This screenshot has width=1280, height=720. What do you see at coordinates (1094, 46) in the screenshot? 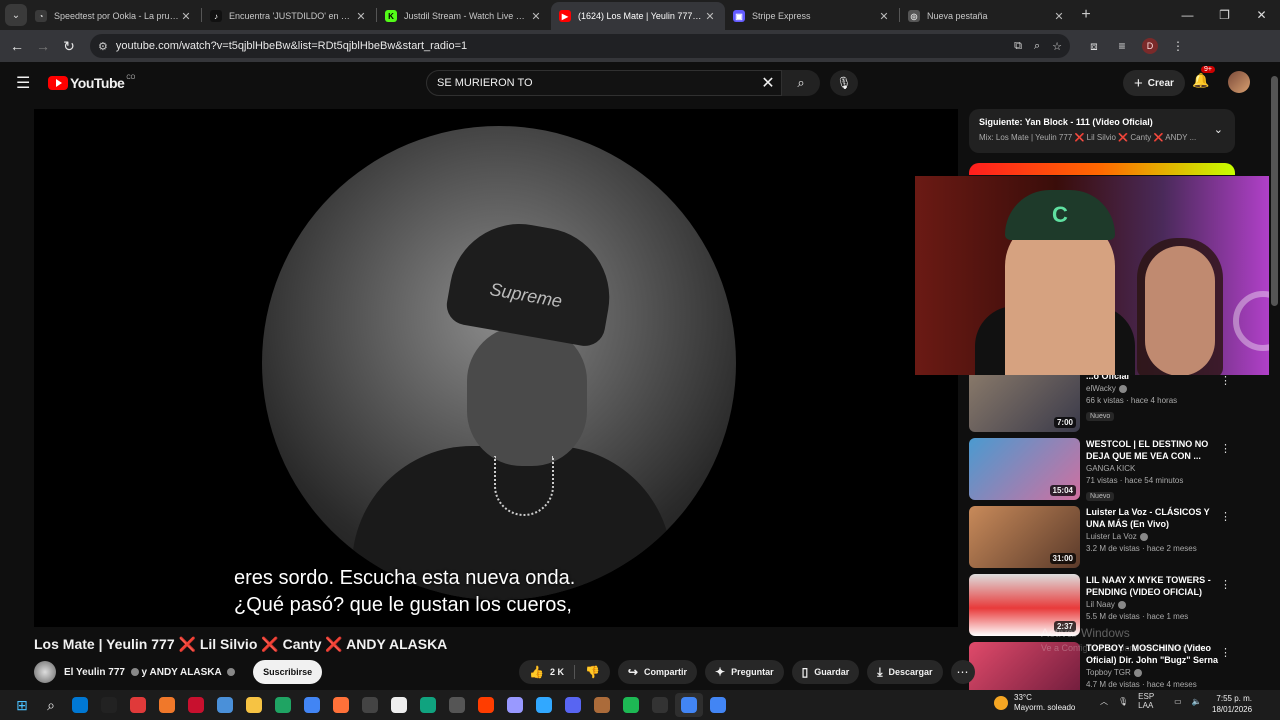
I see `extensions-icon: ⧈` at bounding box center [1094, 46].